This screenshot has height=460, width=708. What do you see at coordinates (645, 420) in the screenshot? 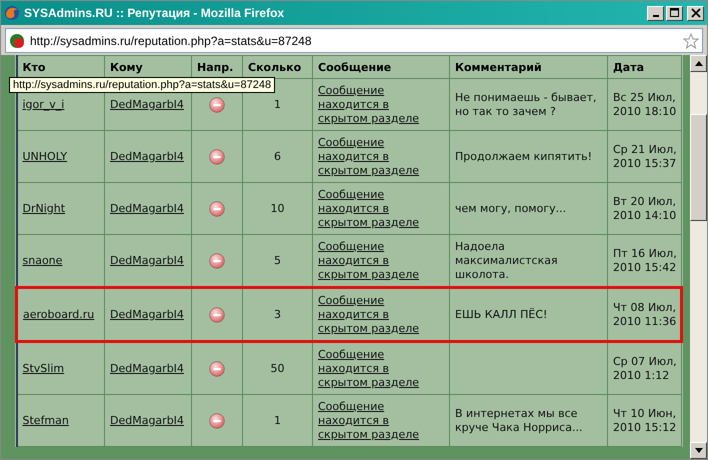
I see `date-cell: Чт 10 Июн, 2010 15:12` at bounding box center [645, 420].